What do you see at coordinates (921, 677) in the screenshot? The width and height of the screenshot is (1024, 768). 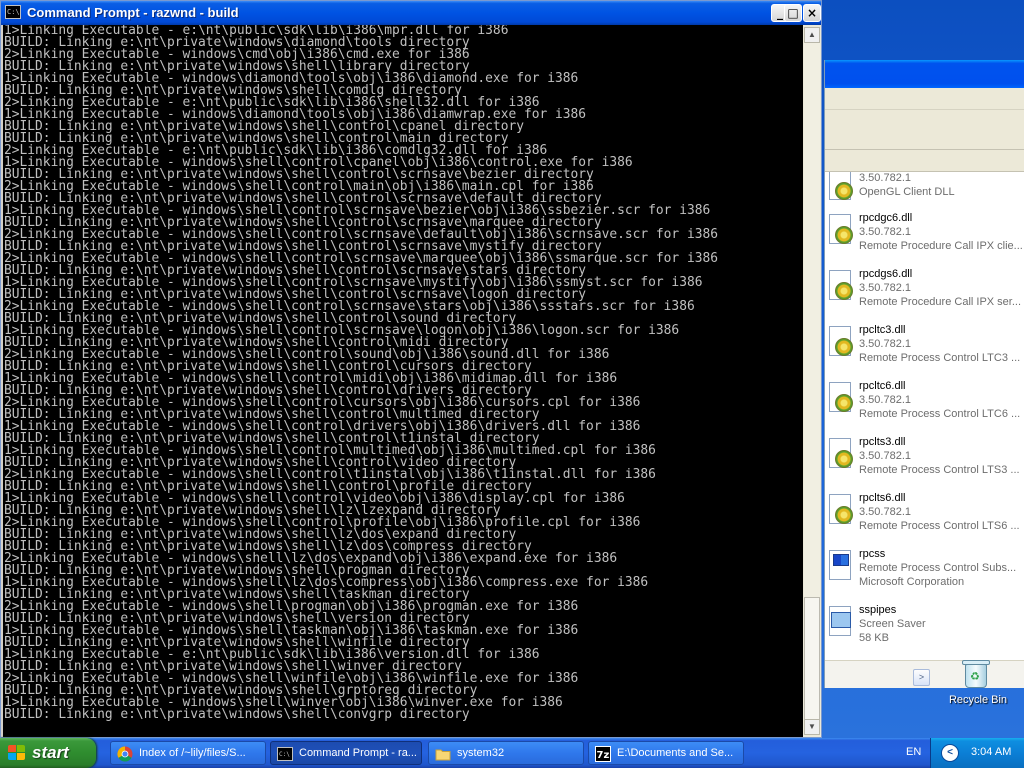 I see `scroll-right-button: >` at bounding box center [921, 677].